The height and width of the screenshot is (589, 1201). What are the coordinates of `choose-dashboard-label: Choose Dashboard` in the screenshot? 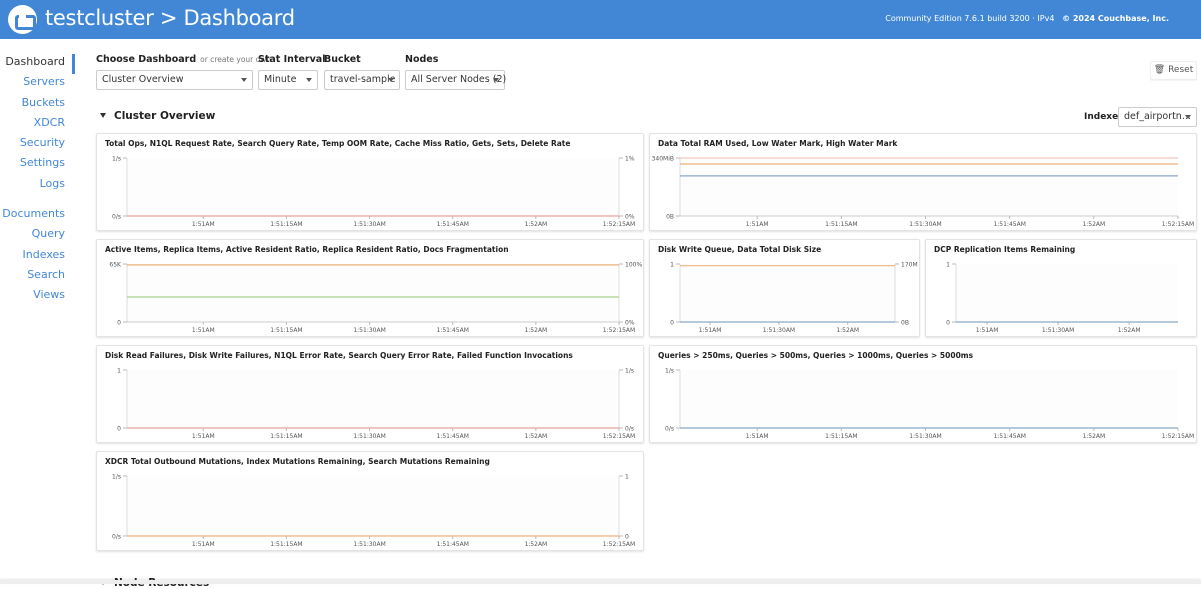 It's located at (146, 59).